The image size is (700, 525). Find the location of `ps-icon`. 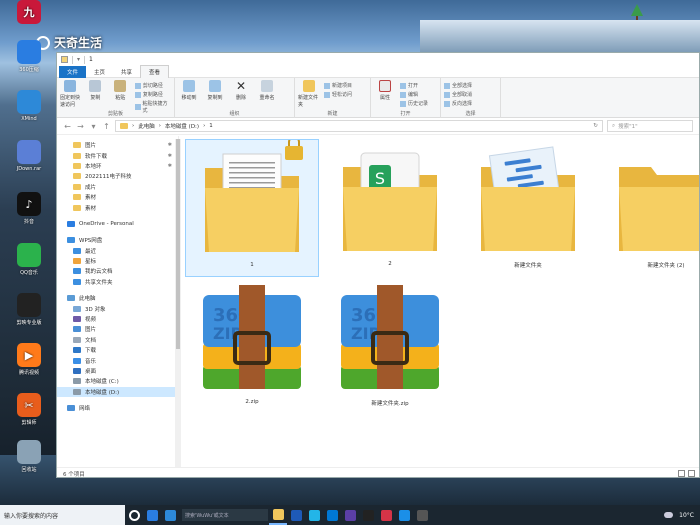

ps-icon is located at coordinates (296, 515).